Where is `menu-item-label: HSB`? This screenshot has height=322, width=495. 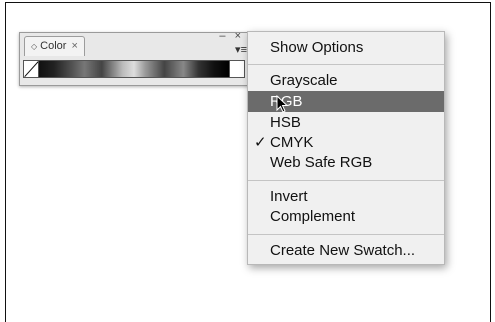 menu-item-label: HSB is located at coordinates (285, 122).